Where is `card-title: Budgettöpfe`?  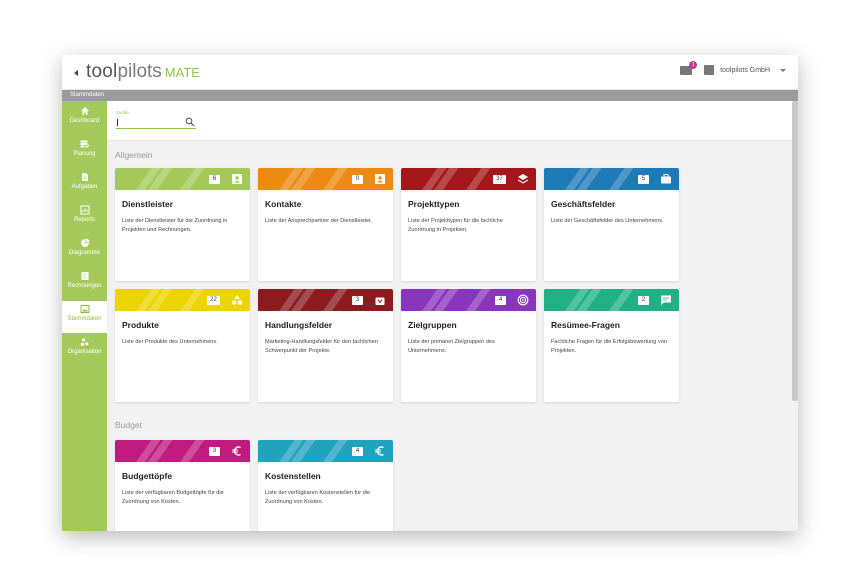 card-title: Budgettöpfe is located at coordinates (147, 476).